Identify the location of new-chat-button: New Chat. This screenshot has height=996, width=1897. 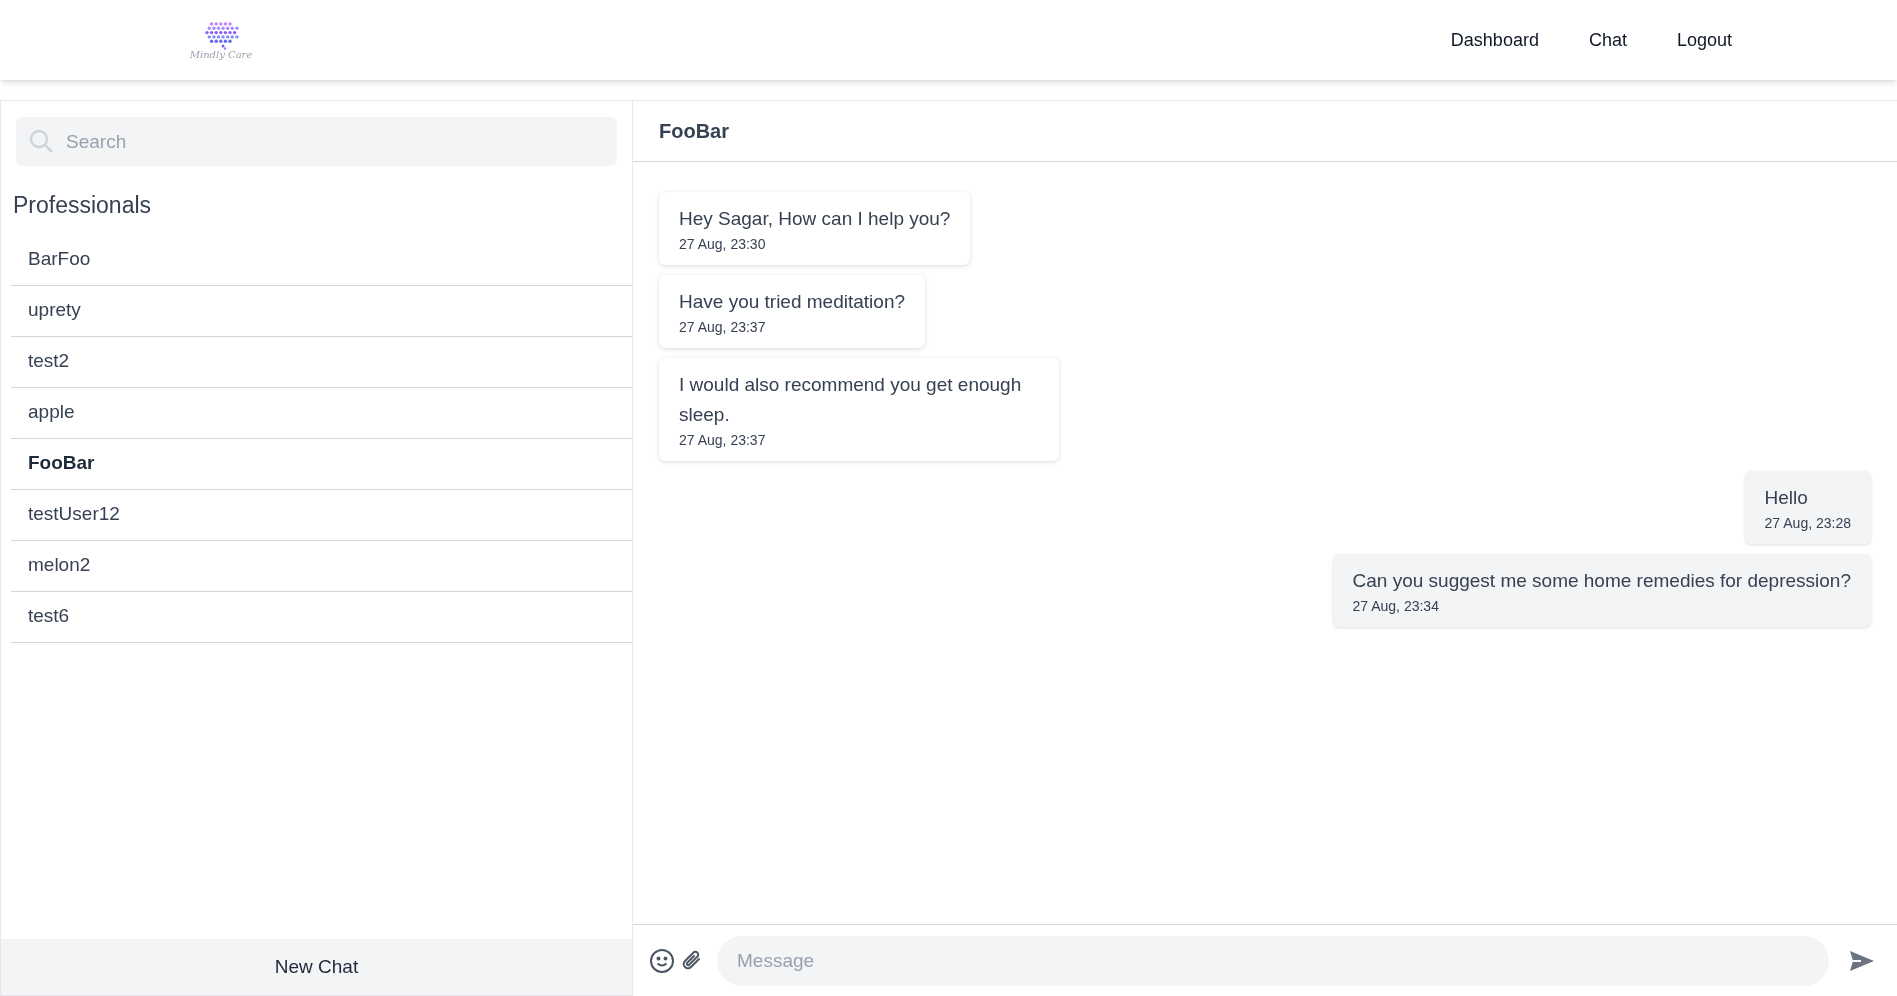
(316, 967).